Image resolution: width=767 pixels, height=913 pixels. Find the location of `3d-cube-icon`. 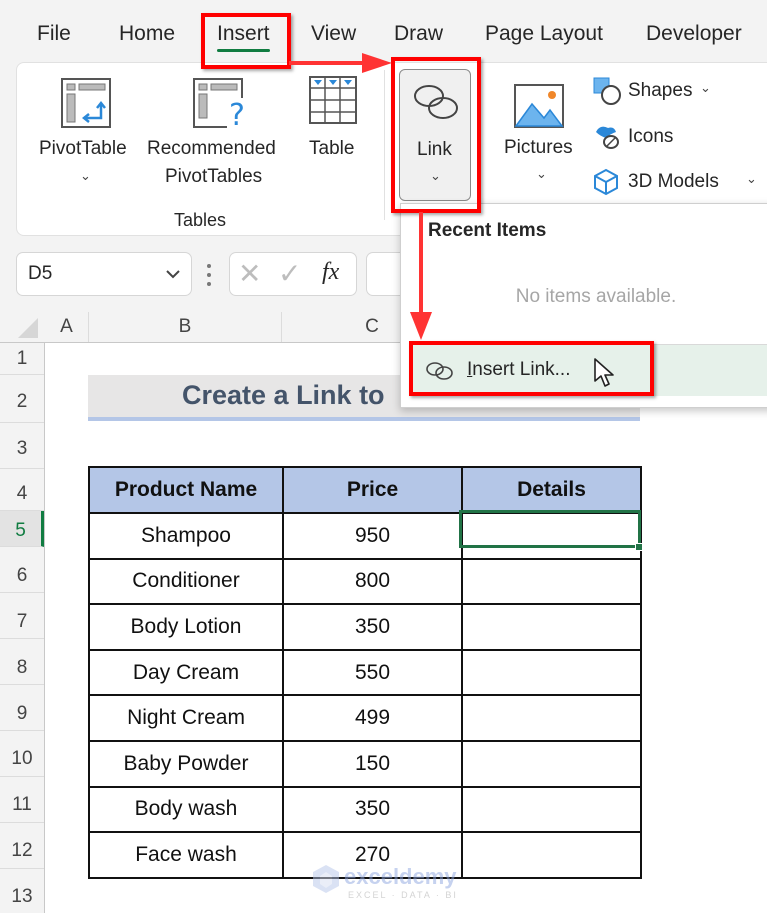

3d-cube-icon is located at coordinates (606, 182).